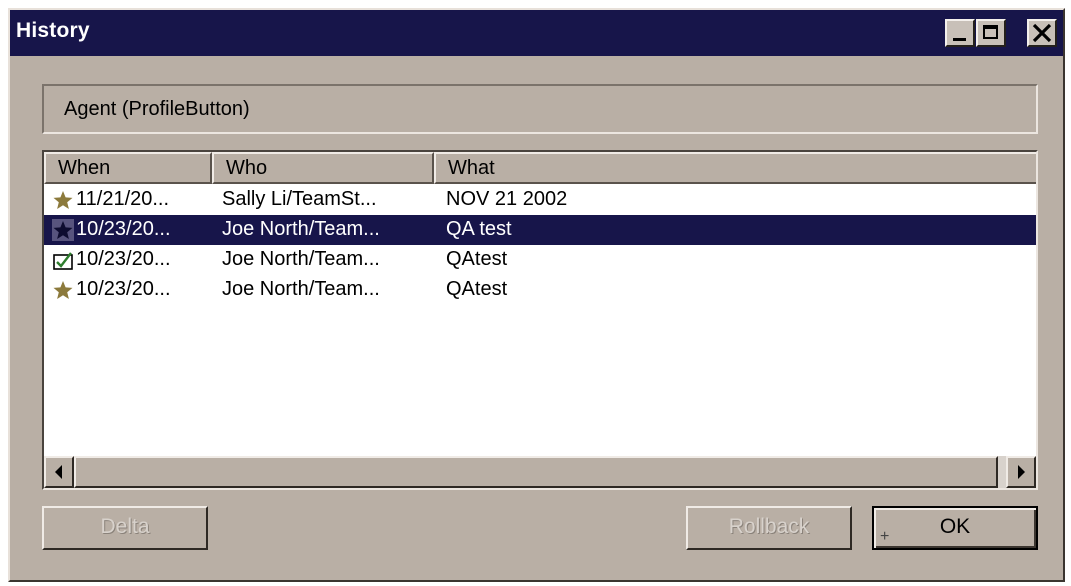 This screenshot has width=1071, height=586. I want to click on scroll-left-button, so click(59, 472).